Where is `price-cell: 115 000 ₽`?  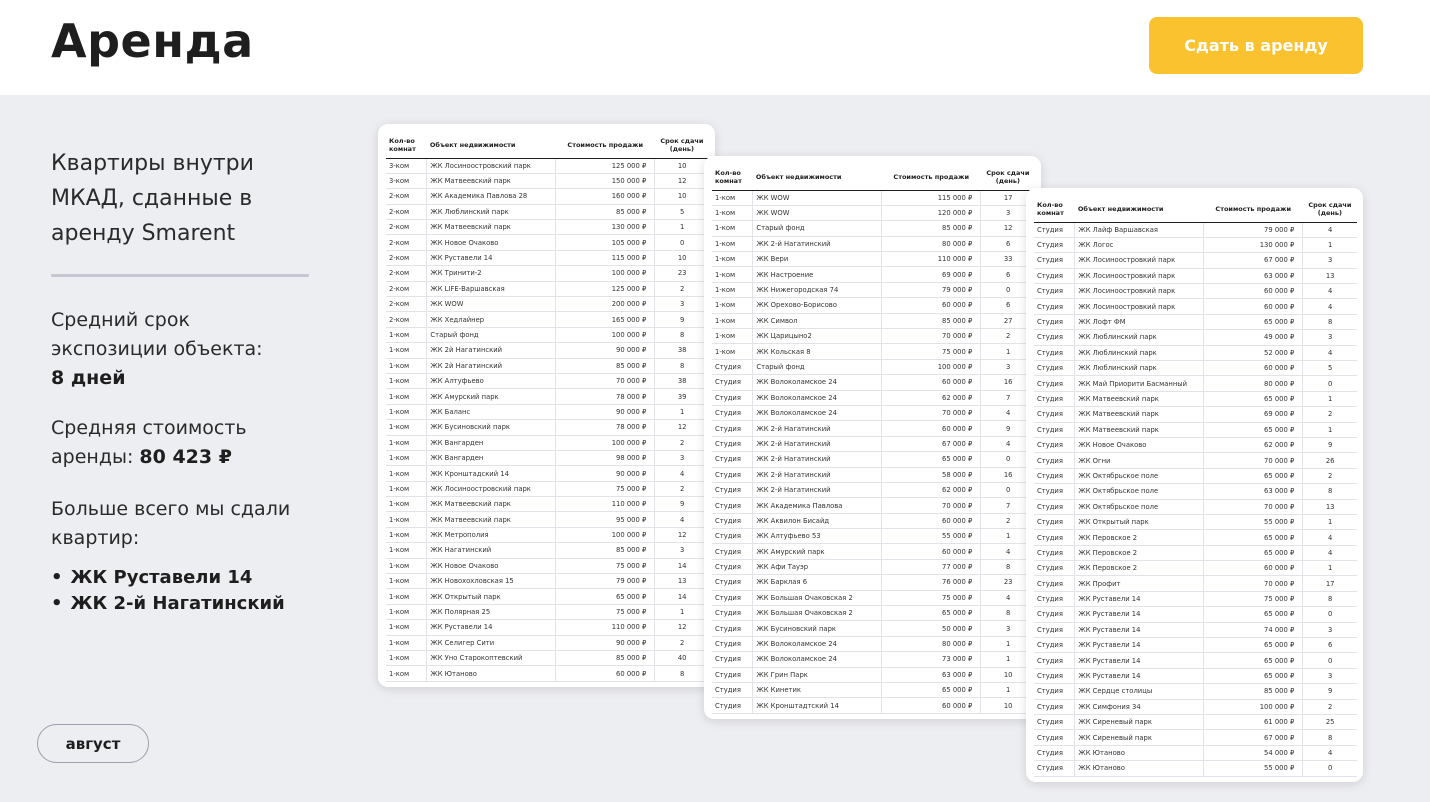
price-cell: 115 000 ₽ is located at coordinates (605, 258).